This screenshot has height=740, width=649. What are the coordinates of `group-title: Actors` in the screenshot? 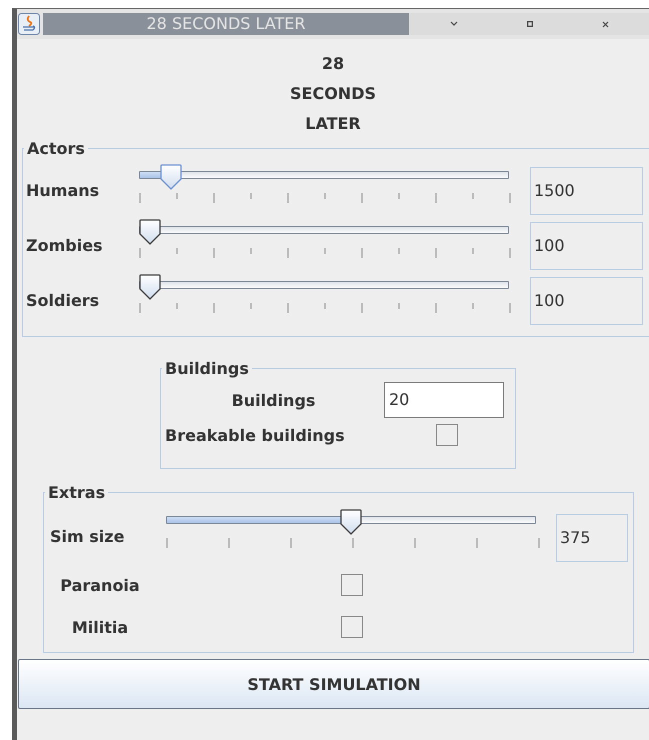 It's located at (56, 148).